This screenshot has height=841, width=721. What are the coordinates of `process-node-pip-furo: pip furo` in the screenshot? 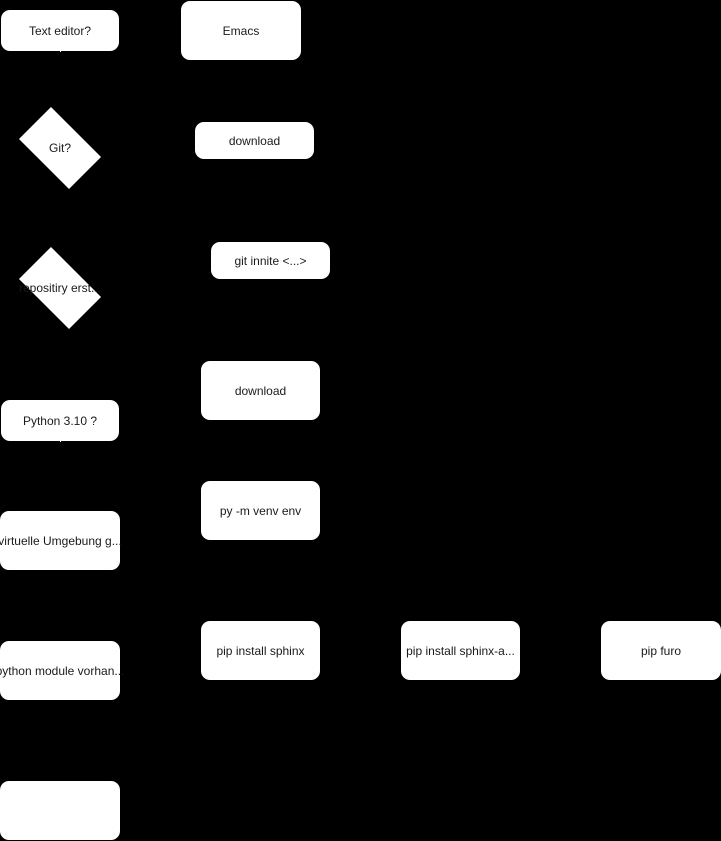 It's located at (661, 650).